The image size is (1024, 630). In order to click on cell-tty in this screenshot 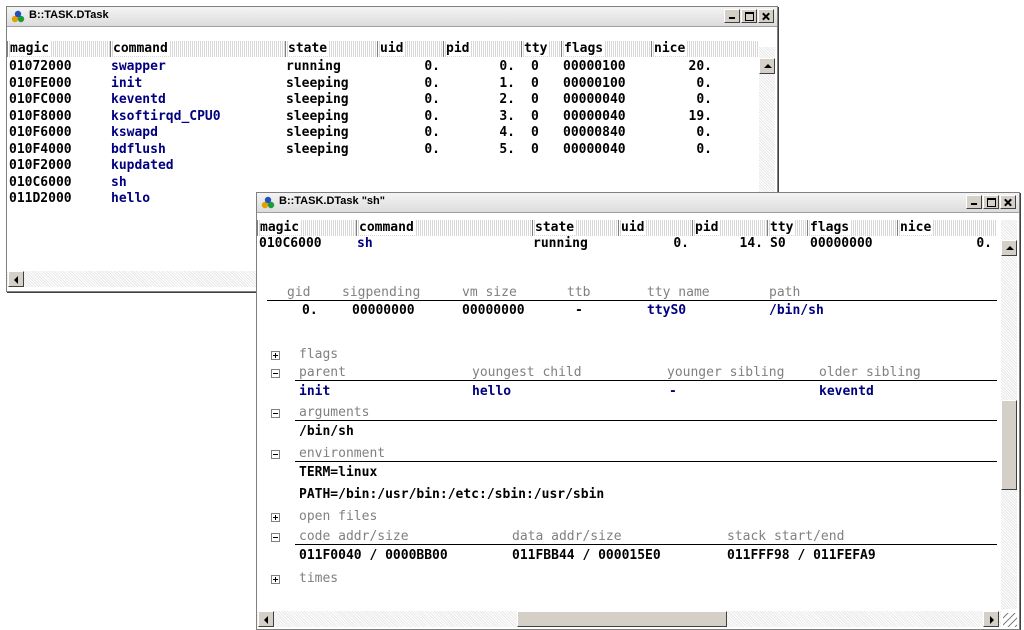, I will do `click(545, 166)`.